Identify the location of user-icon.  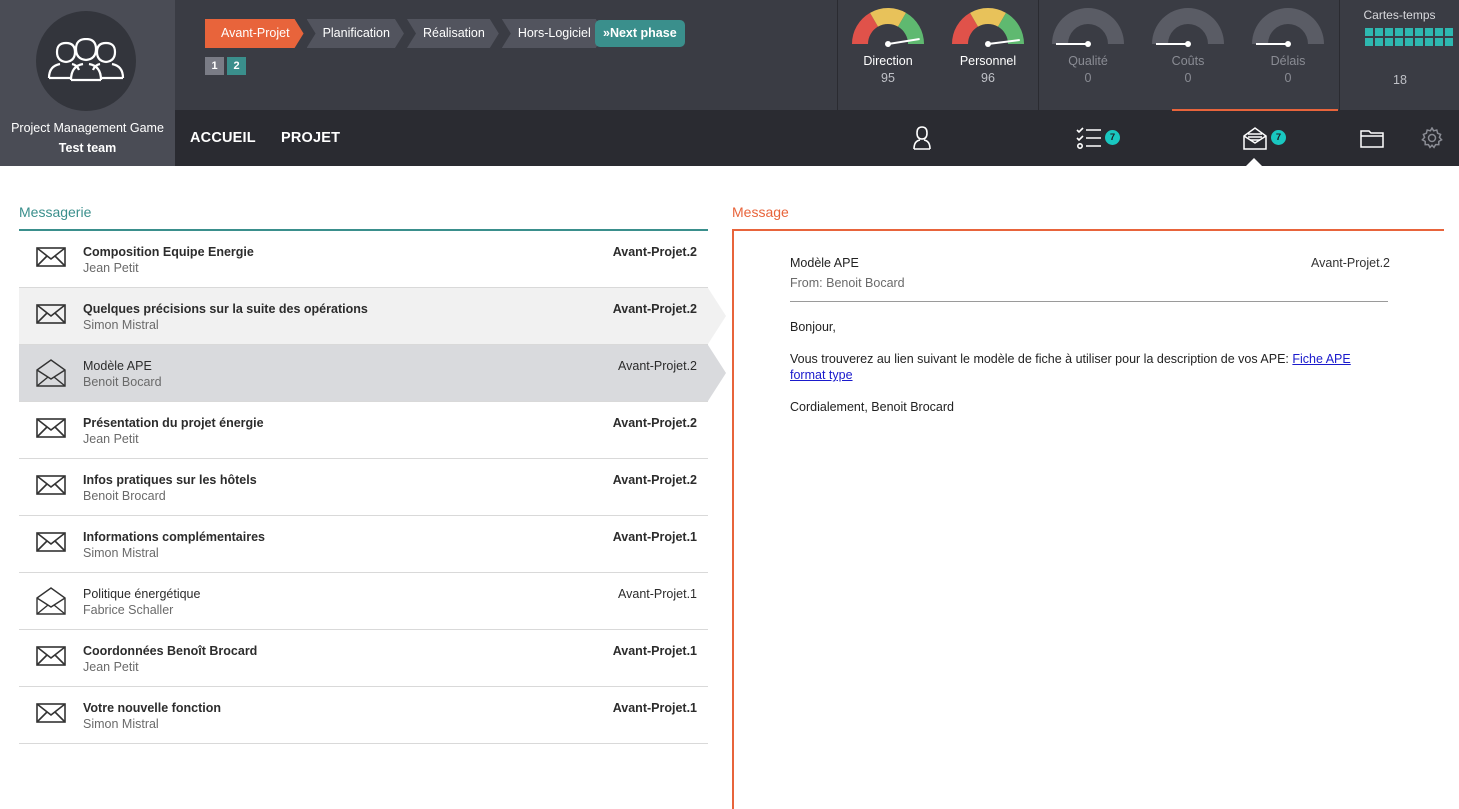
(921, 138).